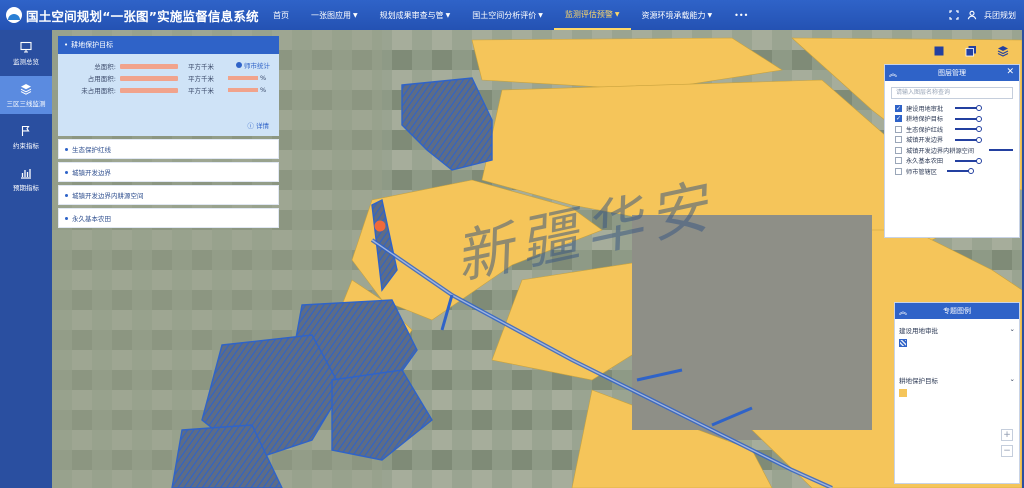 Image resolution: width=1024 pixels, height=488 pixels. I want to click on bar-chart-icon, so click(26, 173).